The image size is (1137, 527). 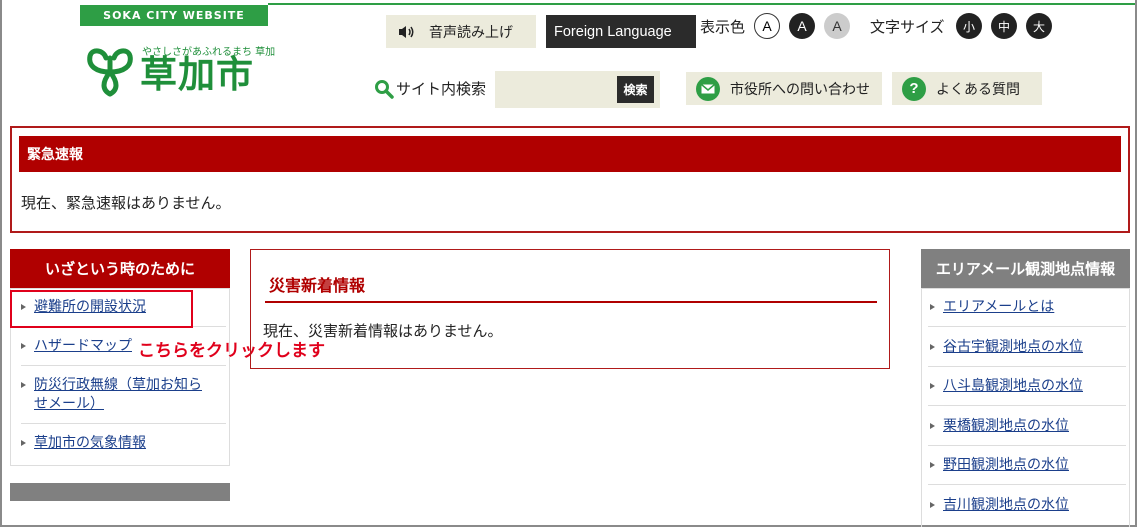 What do you see at coordinates (1039, 26) in the screenshot?
I see `font-size-large-button: 大` at bounding box center [1039, 26].